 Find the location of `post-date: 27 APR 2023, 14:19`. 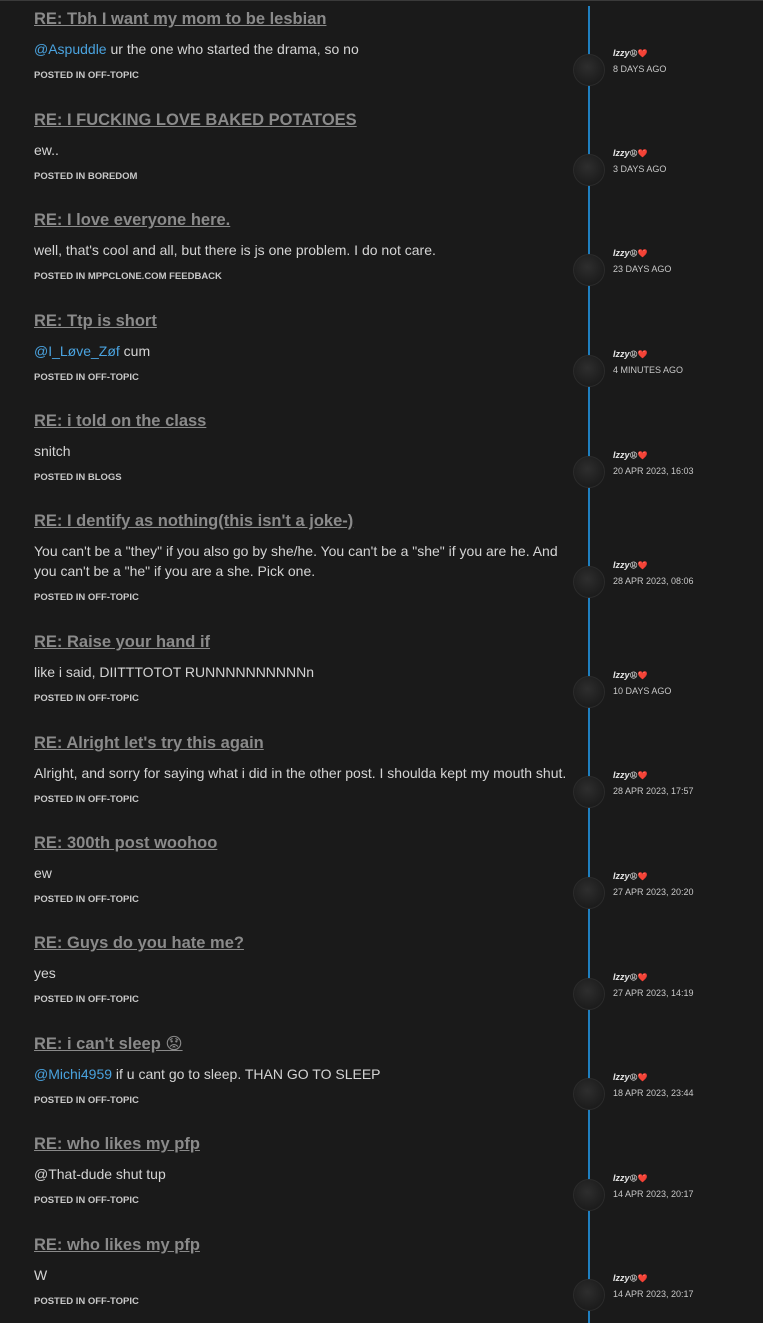

post-date: 27 APR 2023, 14:19 is located at coordinates (653, 993).